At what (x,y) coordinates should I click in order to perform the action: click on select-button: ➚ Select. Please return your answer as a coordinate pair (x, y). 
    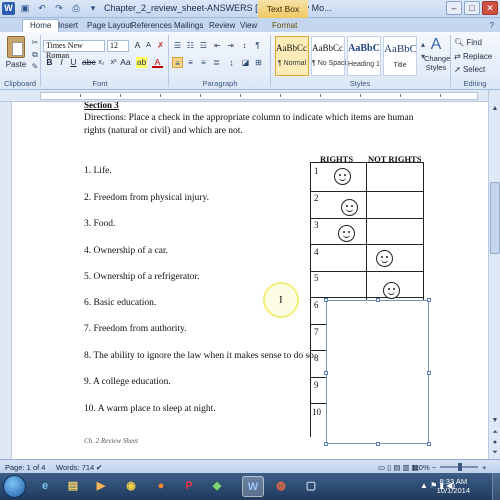
    Looking at the image, I should click on (469, 69).